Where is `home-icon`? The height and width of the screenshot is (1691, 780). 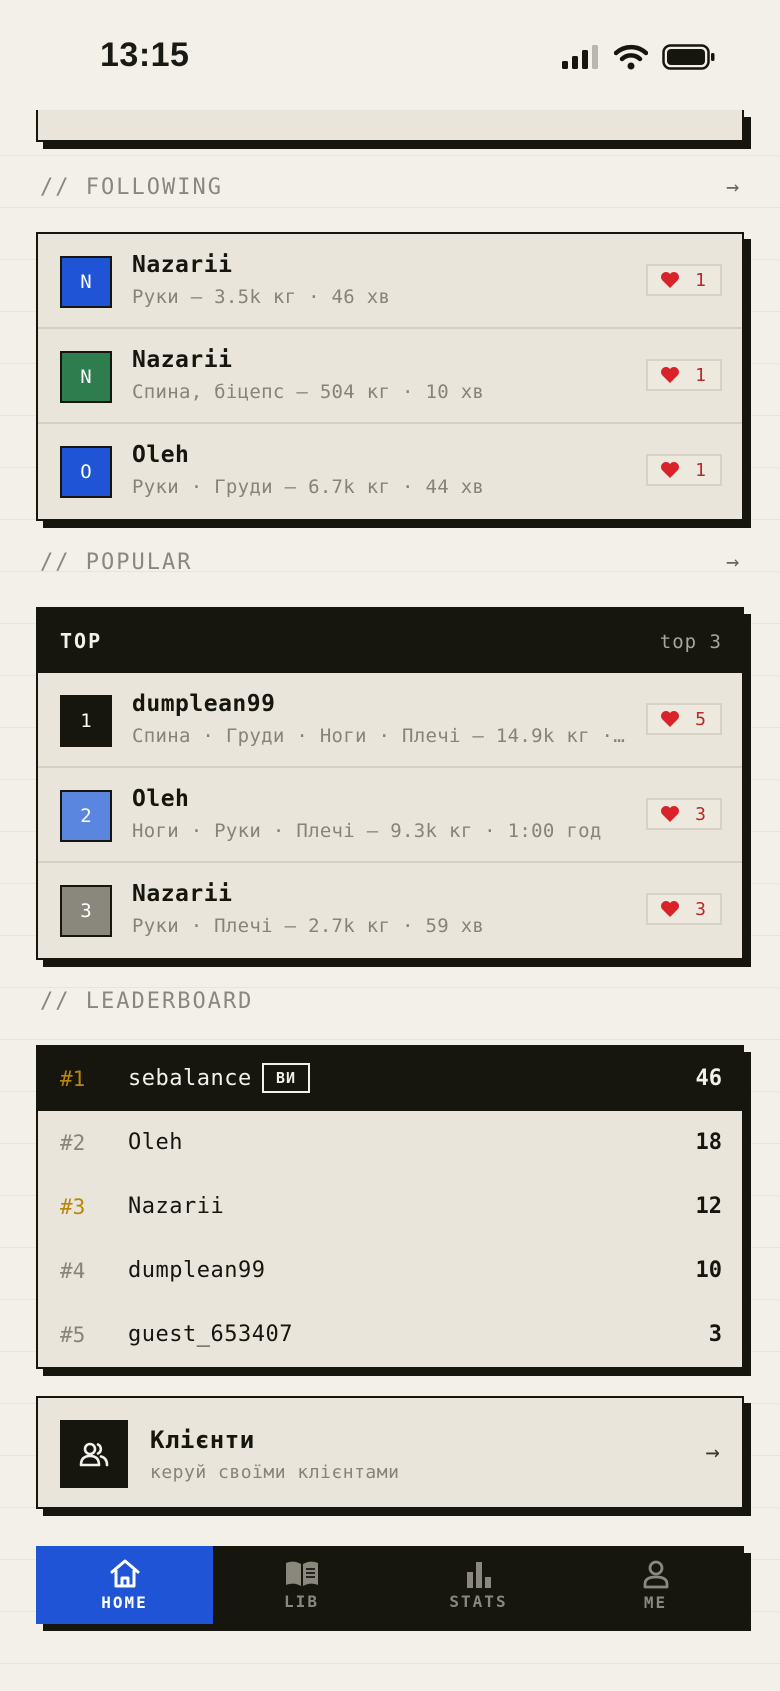 home-icon is located at coordinates (124, 1573).